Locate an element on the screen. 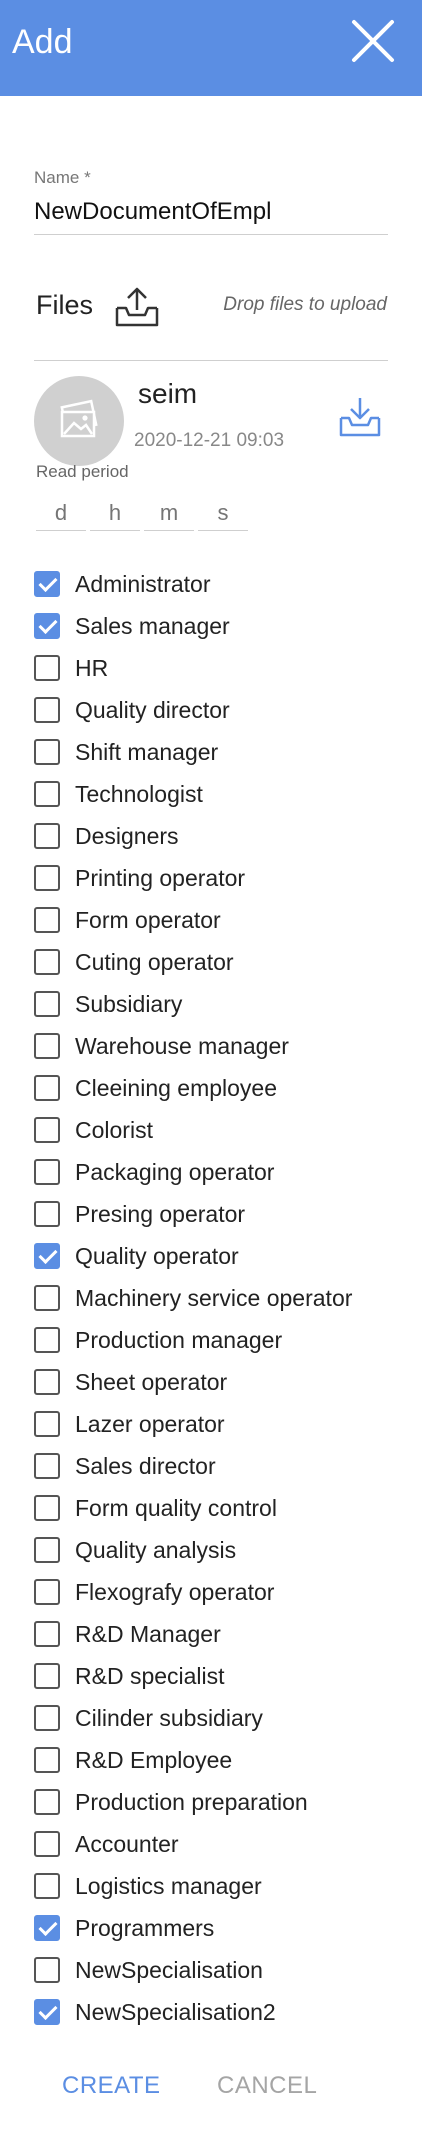  role-label: Quality director is located at coordinates (152, 709).